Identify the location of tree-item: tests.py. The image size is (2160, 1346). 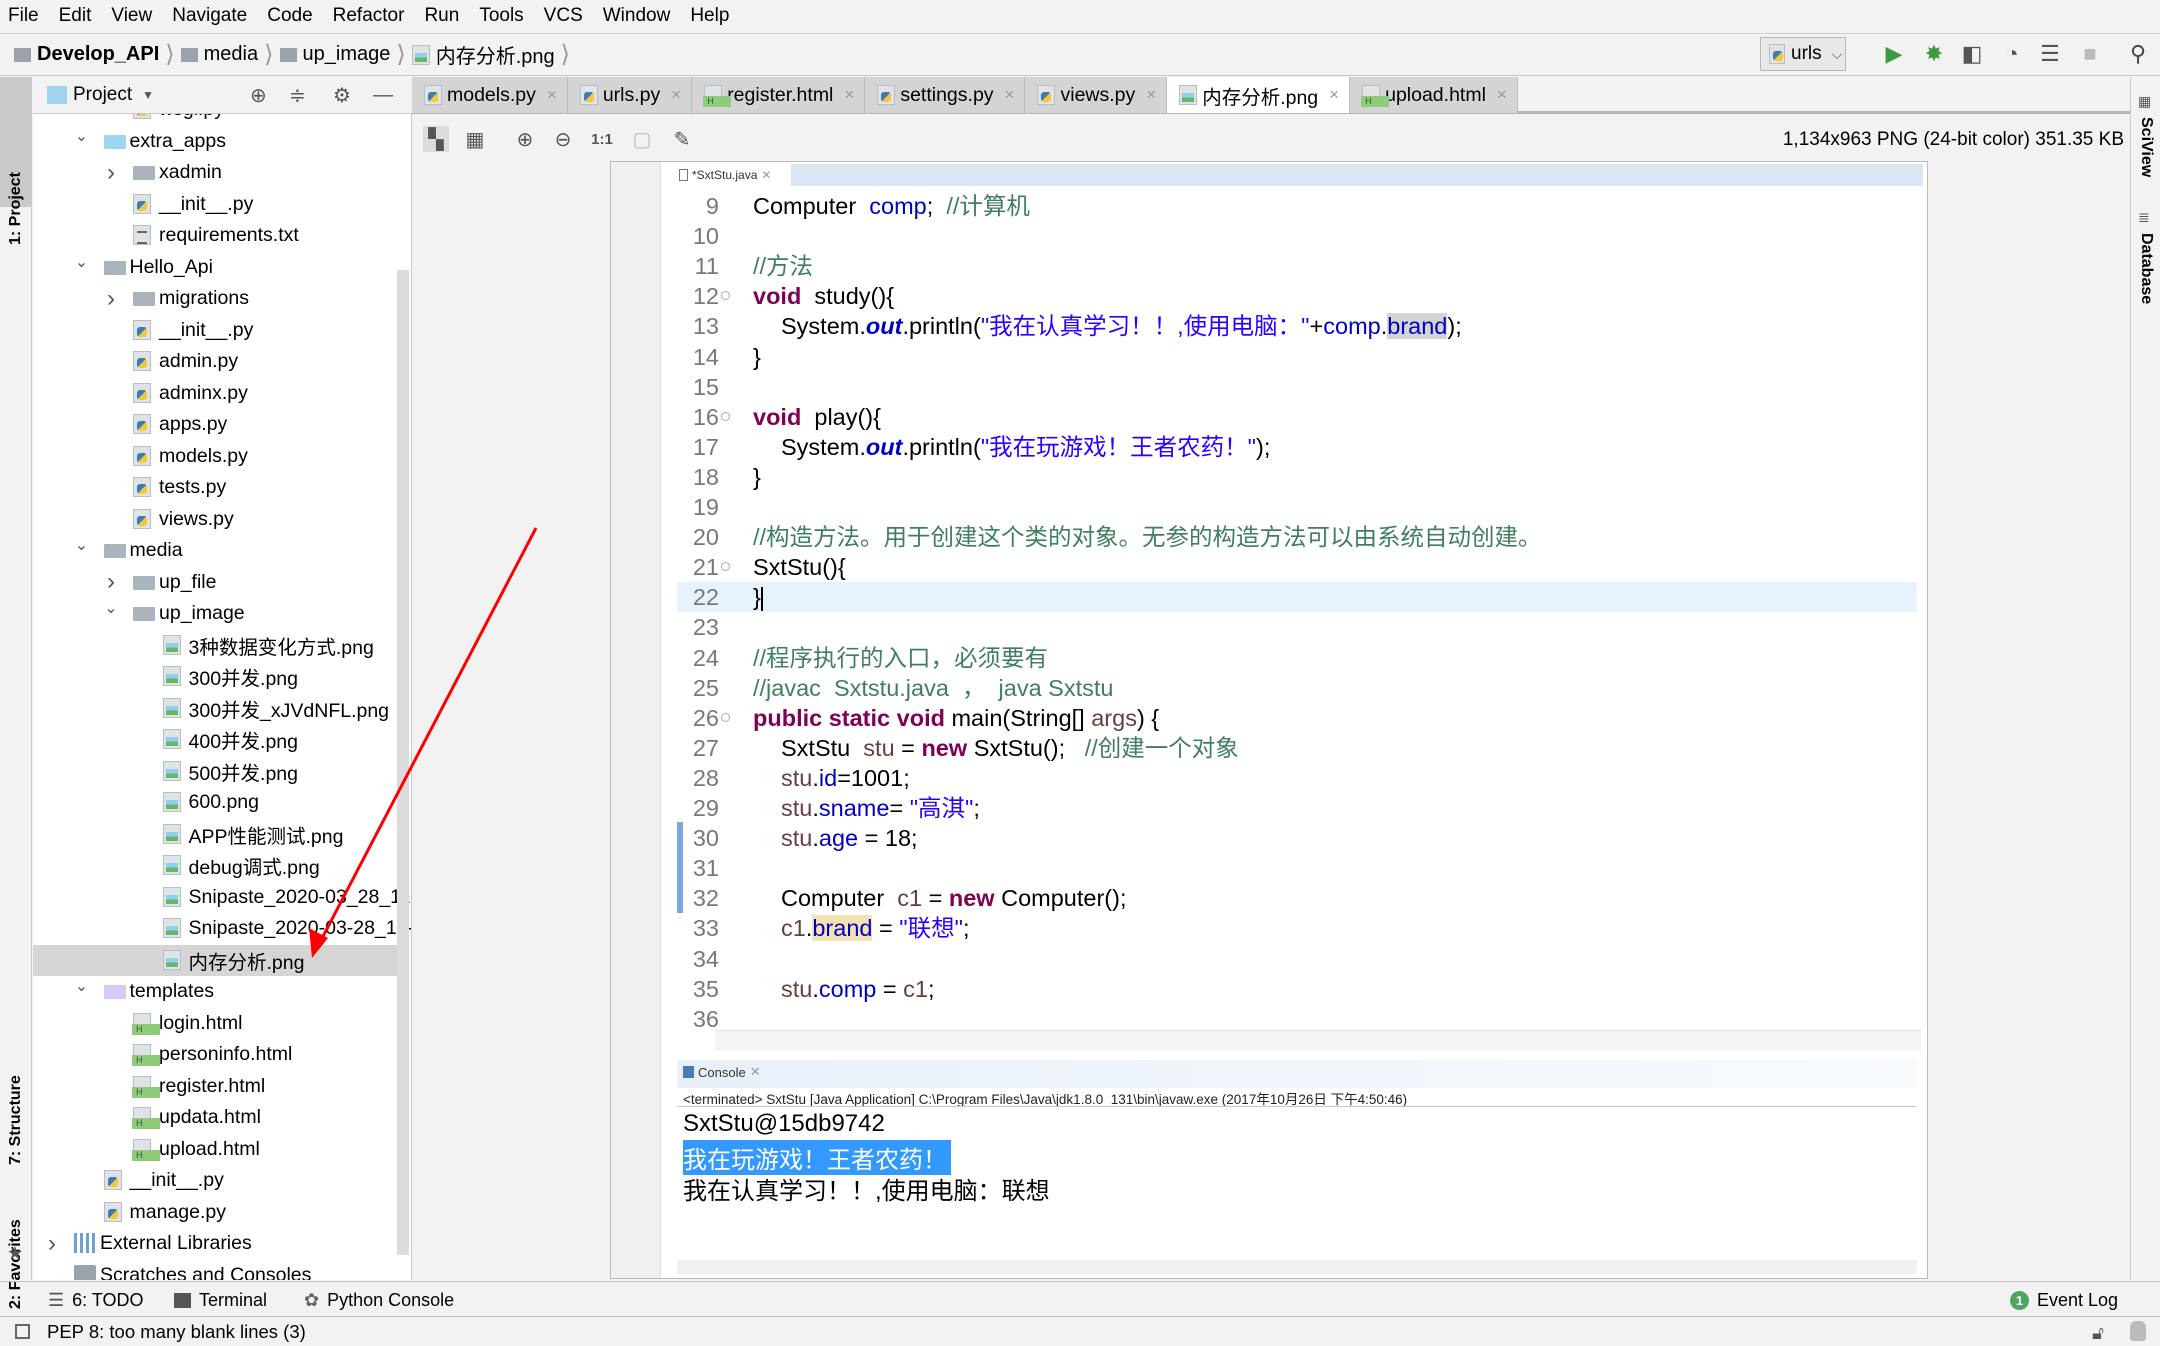
(215, 488).